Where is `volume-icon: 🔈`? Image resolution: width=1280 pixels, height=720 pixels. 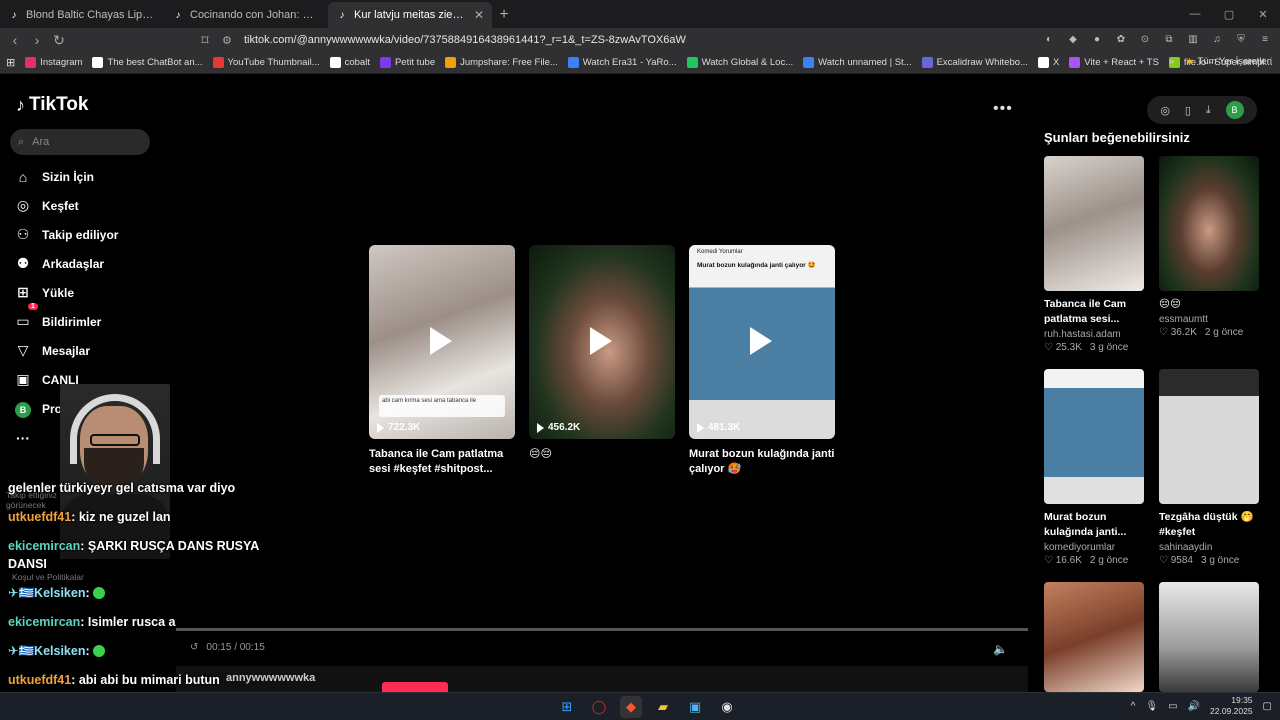
volume-icon: 🔈 is located at coordinates (1000, 649).